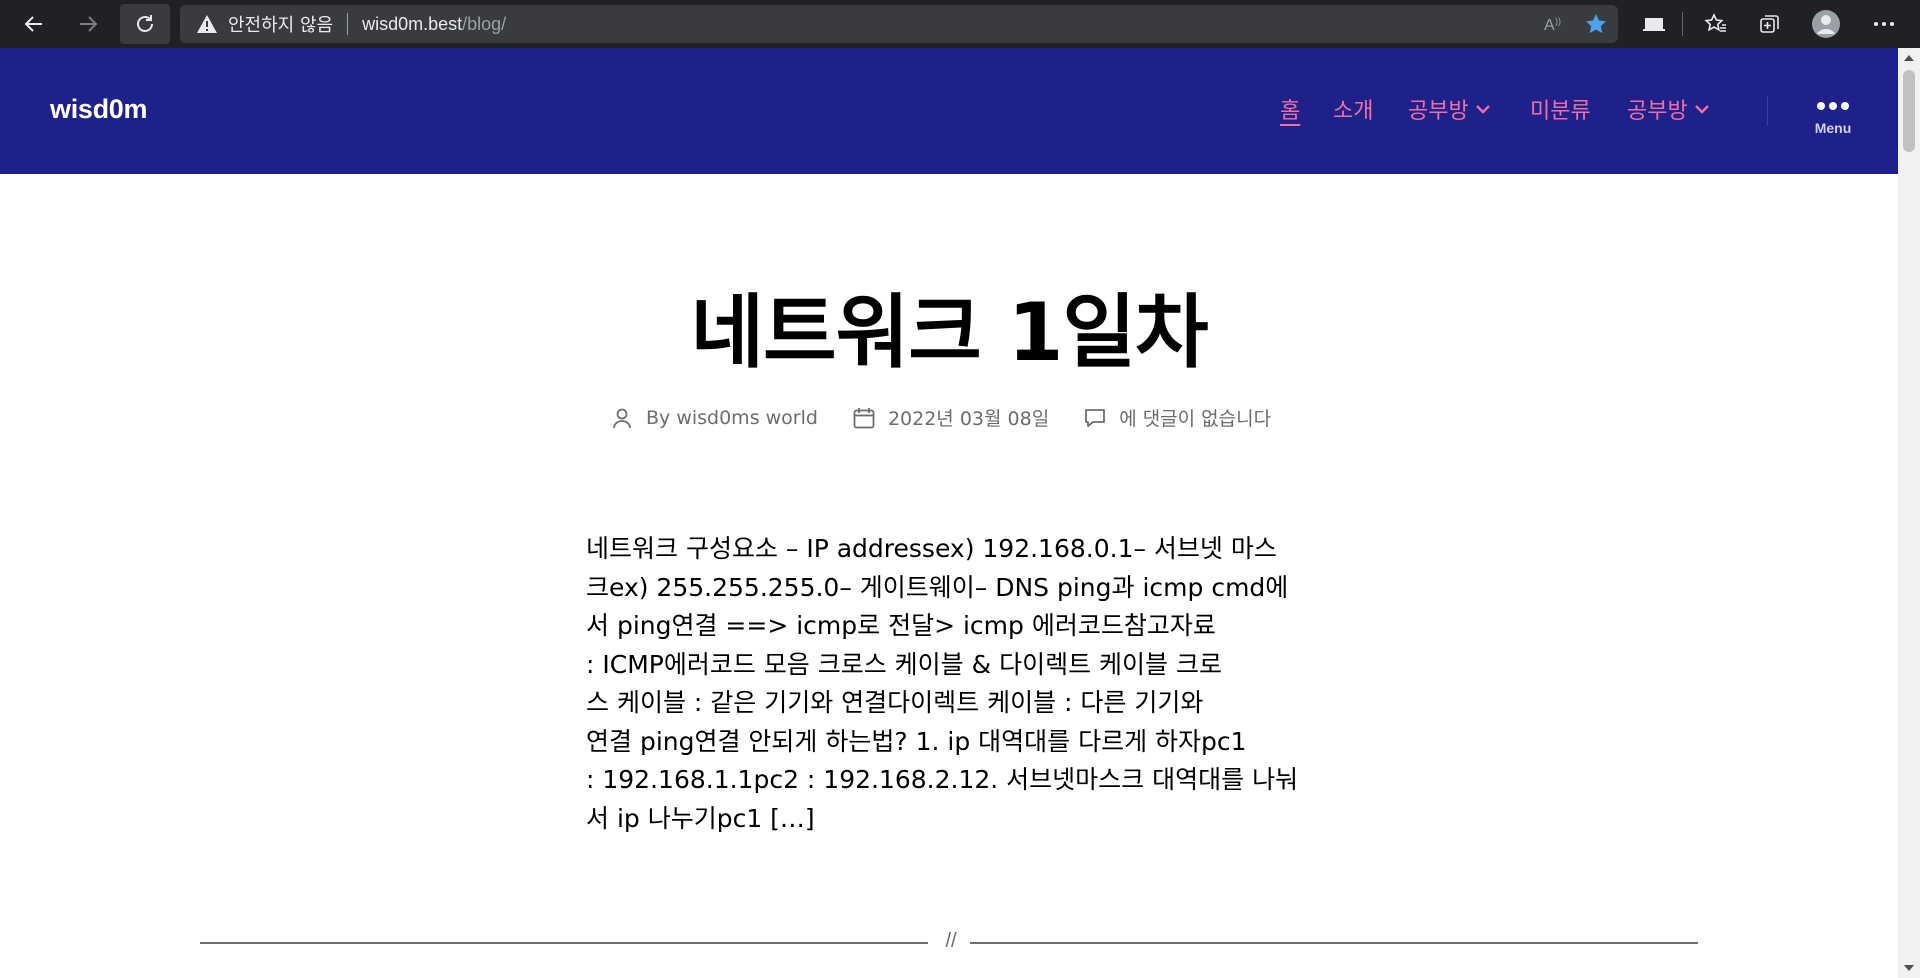 The height and width of the screenshot is (978, 1920). I want to click on user-icon, so click(622, 418).